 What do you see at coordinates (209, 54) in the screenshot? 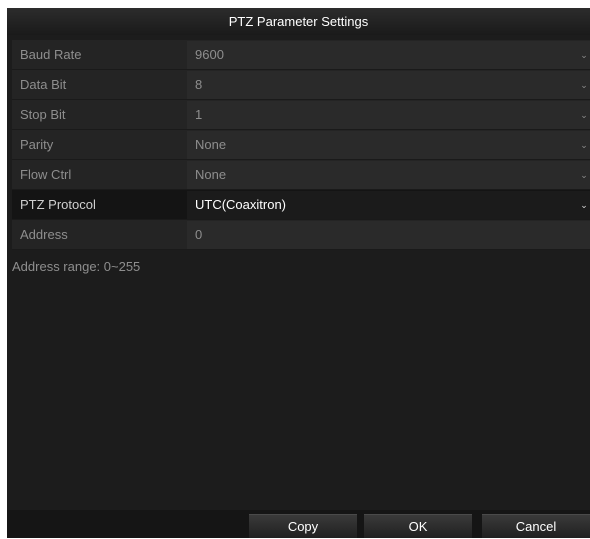
I see `baud-rate-value: 9600` at bounding box center [209, 54].